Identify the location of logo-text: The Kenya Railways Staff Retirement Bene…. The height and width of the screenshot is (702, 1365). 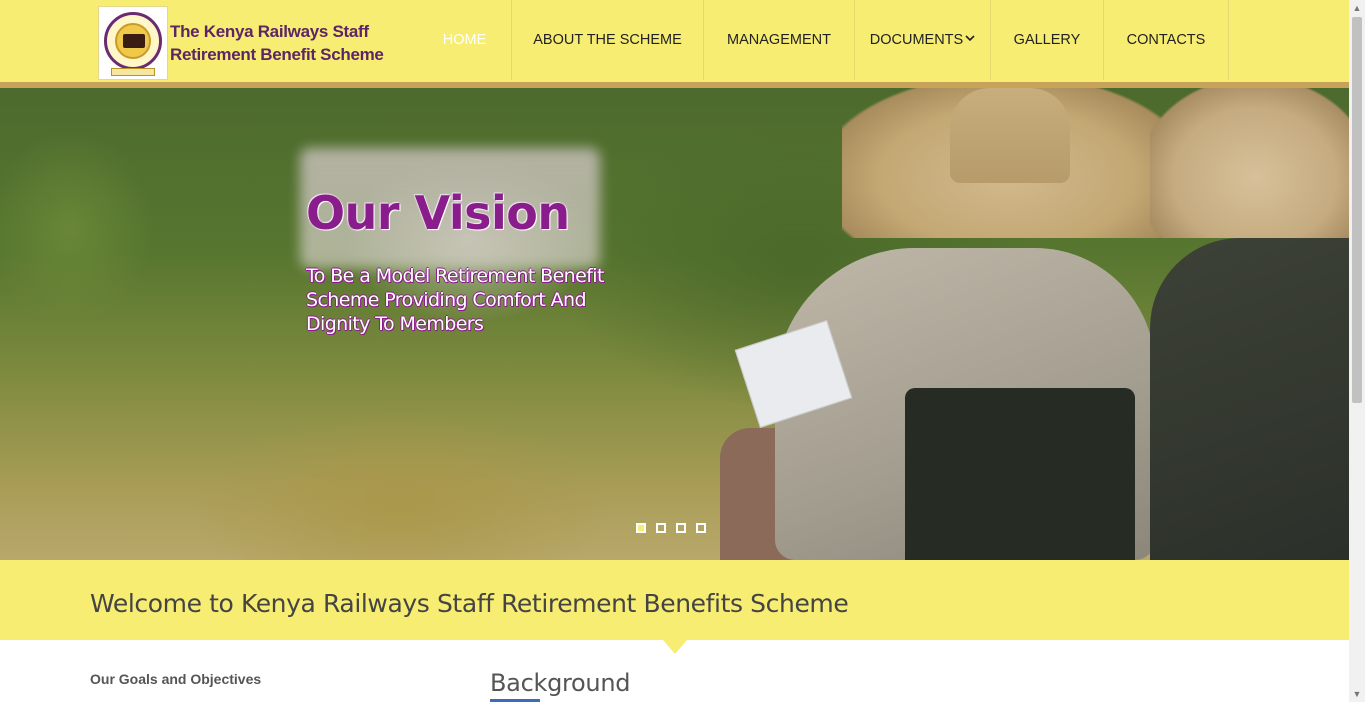
(277, 43).